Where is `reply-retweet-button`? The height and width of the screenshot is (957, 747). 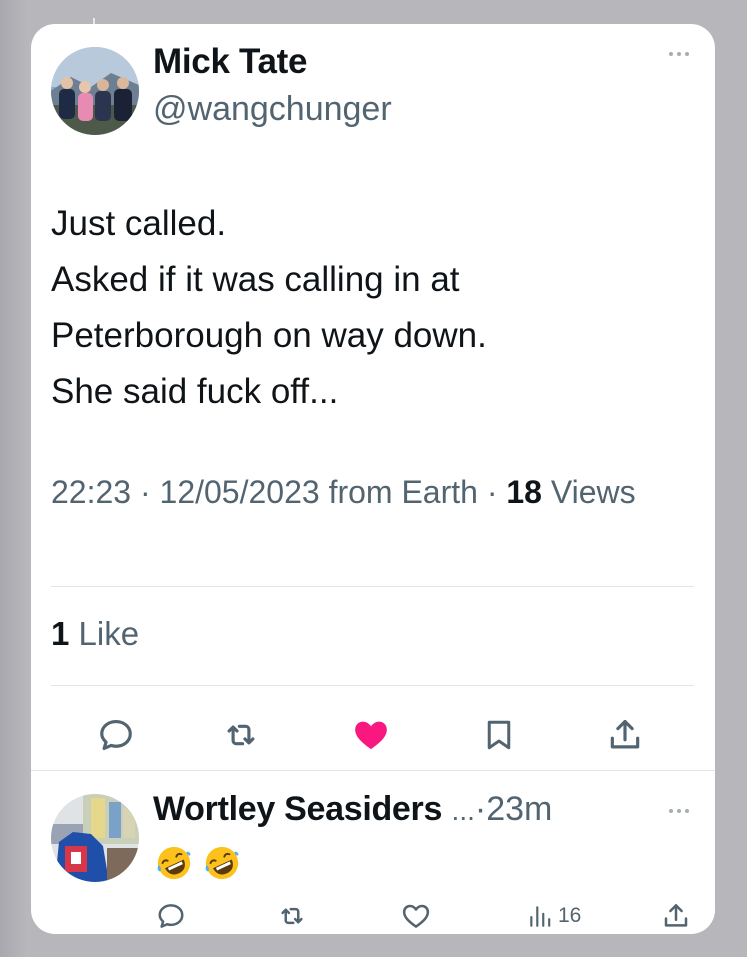
reply-retweet-button is located at coordinates (292, 915).